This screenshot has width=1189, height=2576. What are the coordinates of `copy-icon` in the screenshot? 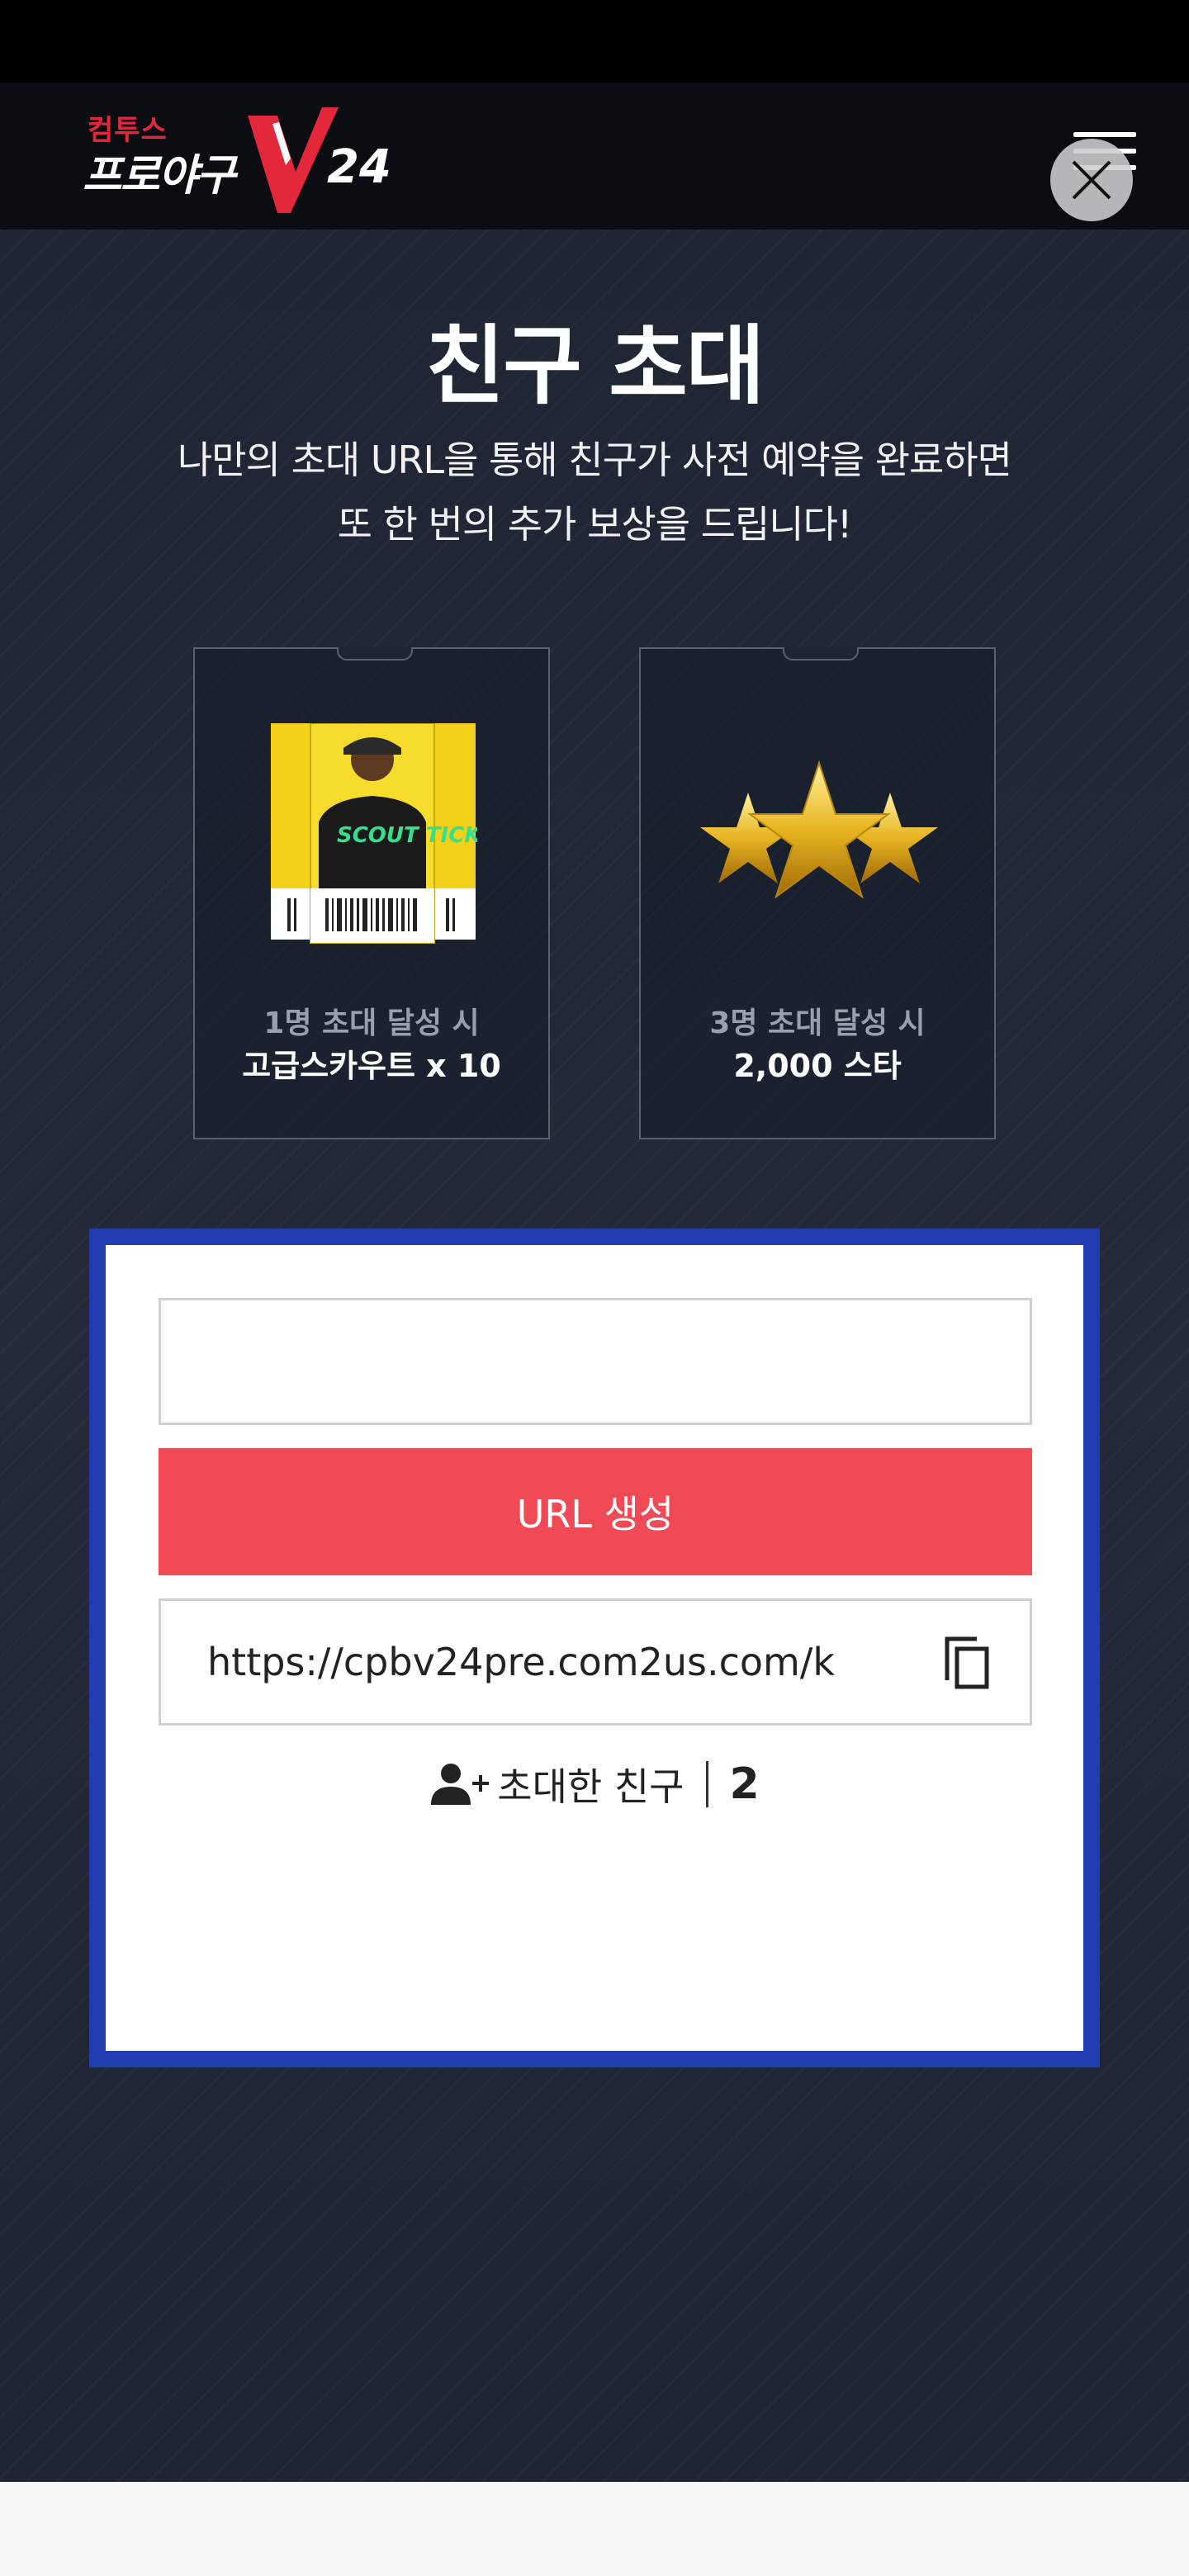 It's located at (967, 1662).